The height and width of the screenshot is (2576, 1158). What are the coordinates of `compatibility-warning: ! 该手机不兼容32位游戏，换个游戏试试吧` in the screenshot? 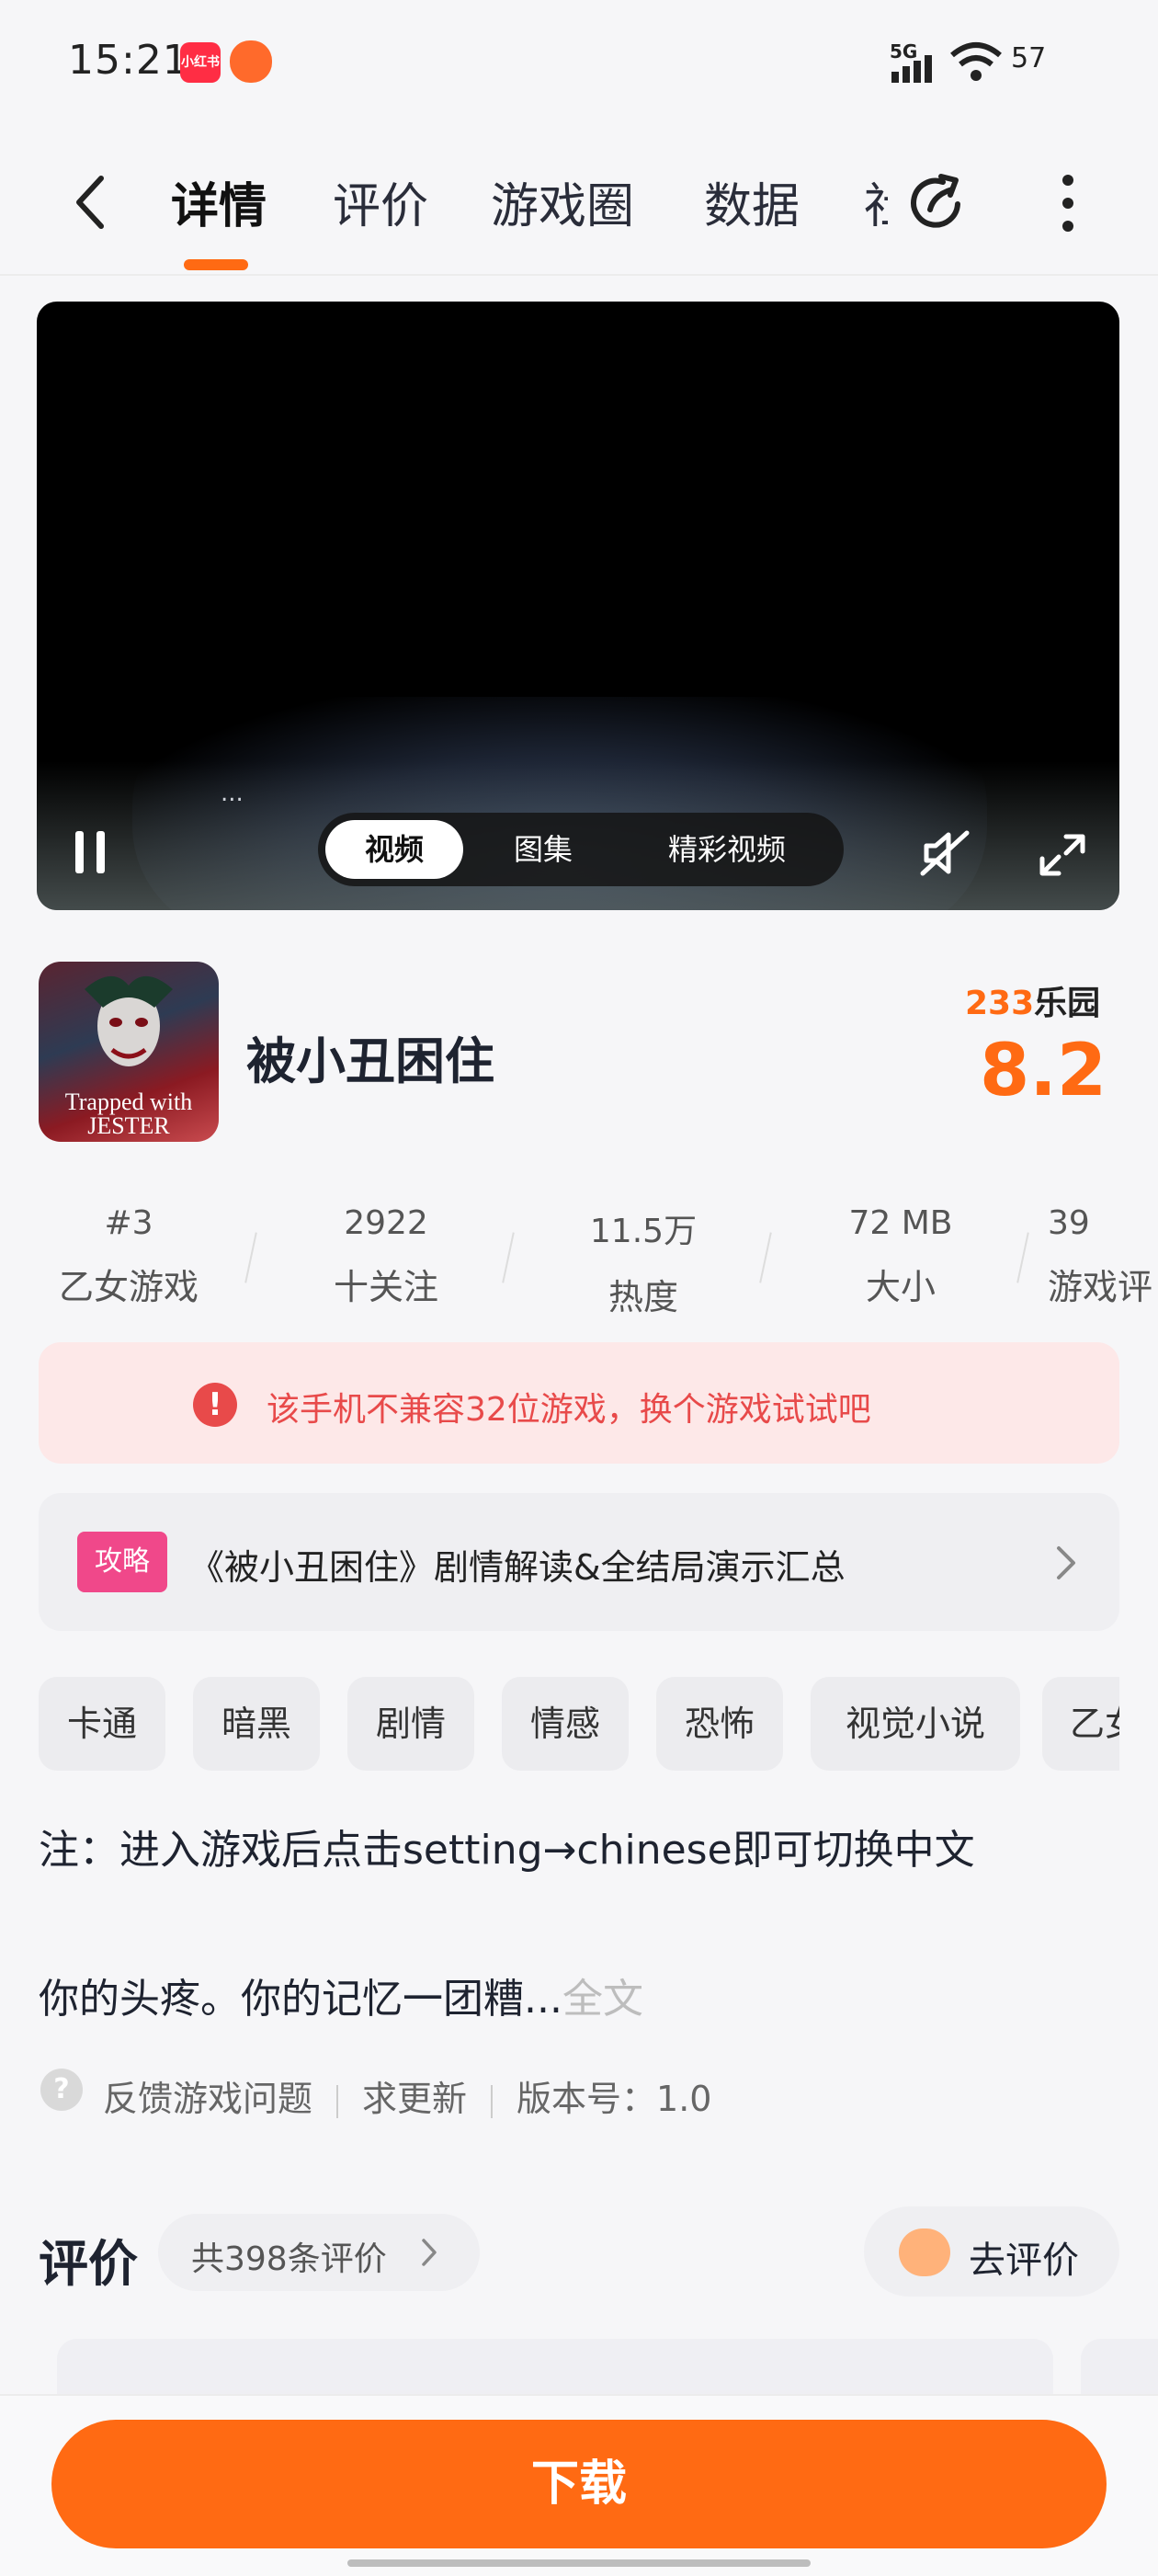 It's located at (579, 1403).